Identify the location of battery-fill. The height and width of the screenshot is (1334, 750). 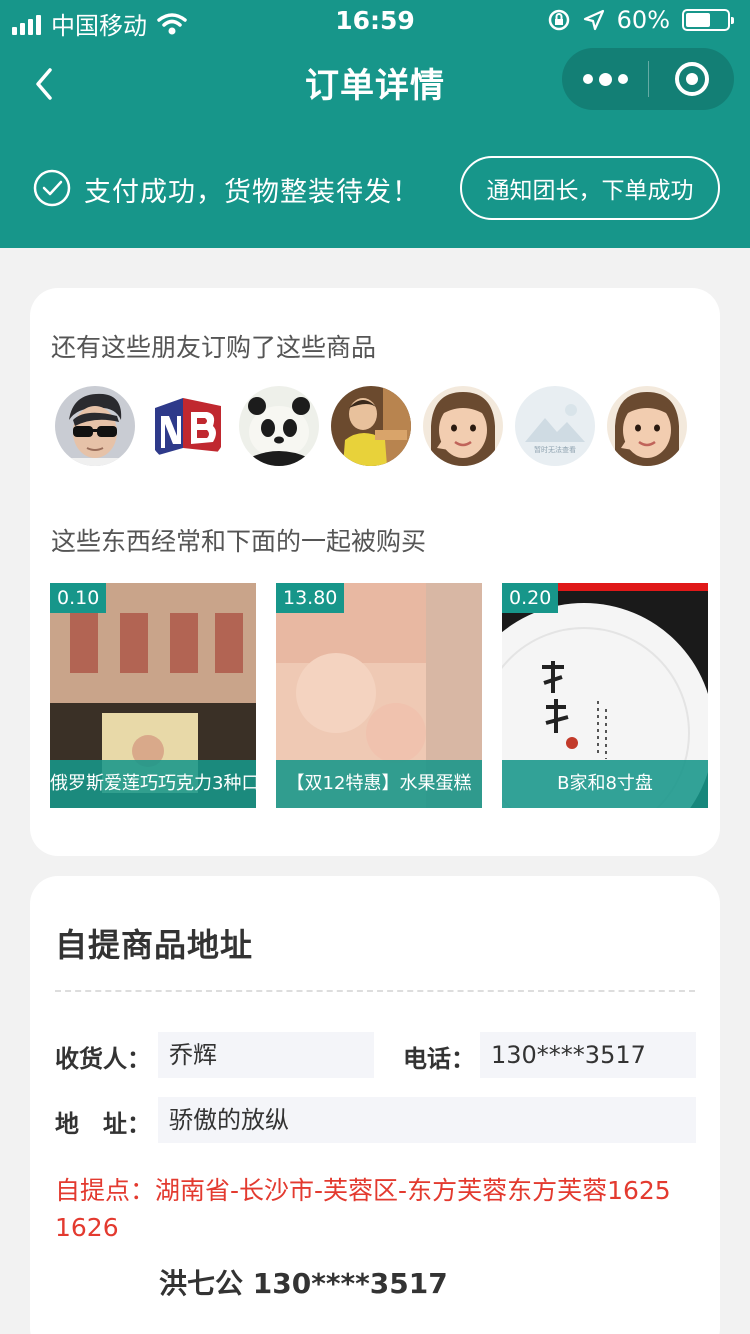
(698, 20).